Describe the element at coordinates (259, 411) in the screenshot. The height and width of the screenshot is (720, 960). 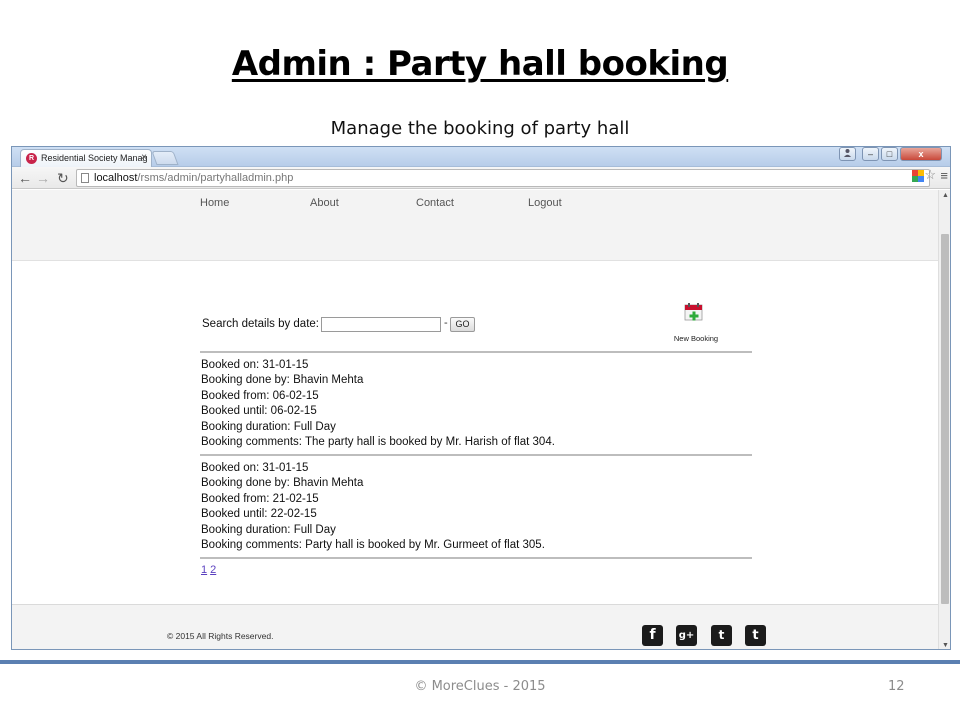
I see `booked-until: Booked until: 06-02-15` at that location.